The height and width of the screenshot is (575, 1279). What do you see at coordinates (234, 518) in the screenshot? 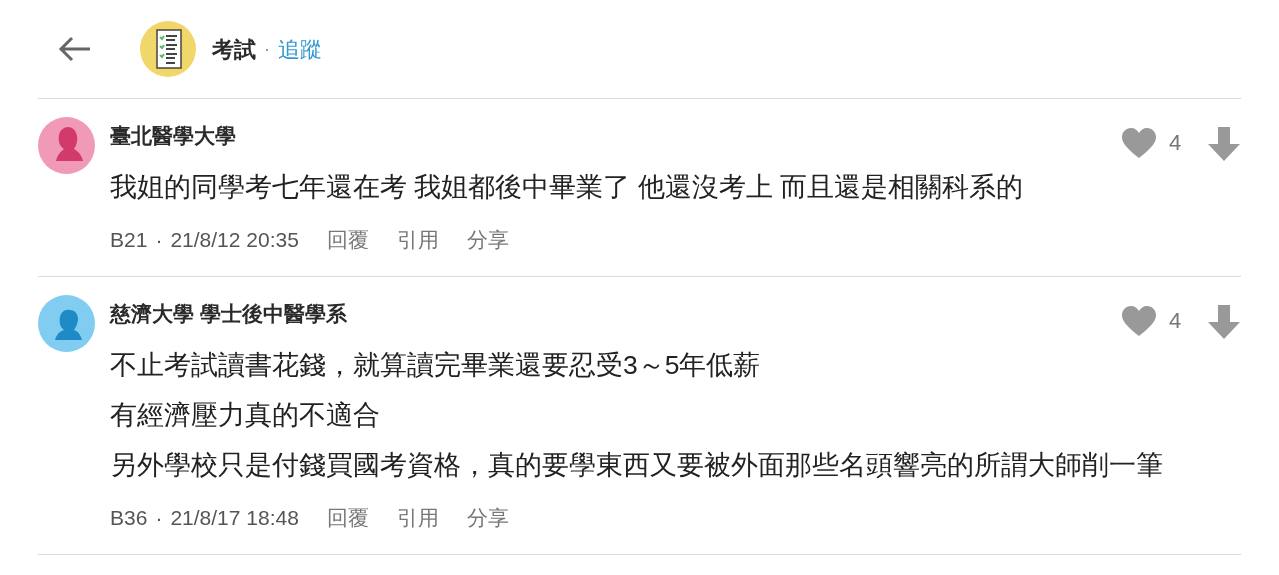
I see `post-time: 21/8/17 18:48` at bounding box center [234, 518].